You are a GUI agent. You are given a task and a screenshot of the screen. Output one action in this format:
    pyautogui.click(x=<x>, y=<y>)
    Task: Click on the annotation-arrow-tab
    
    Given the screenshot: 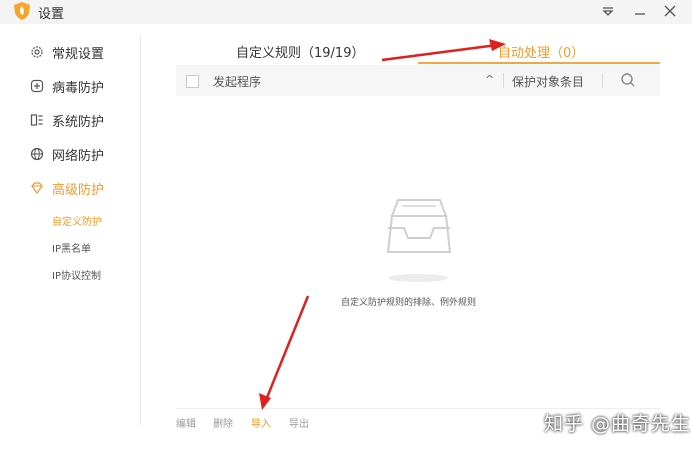 What is the action you would take?
    pyautogui.click(x=439, y=52)
    